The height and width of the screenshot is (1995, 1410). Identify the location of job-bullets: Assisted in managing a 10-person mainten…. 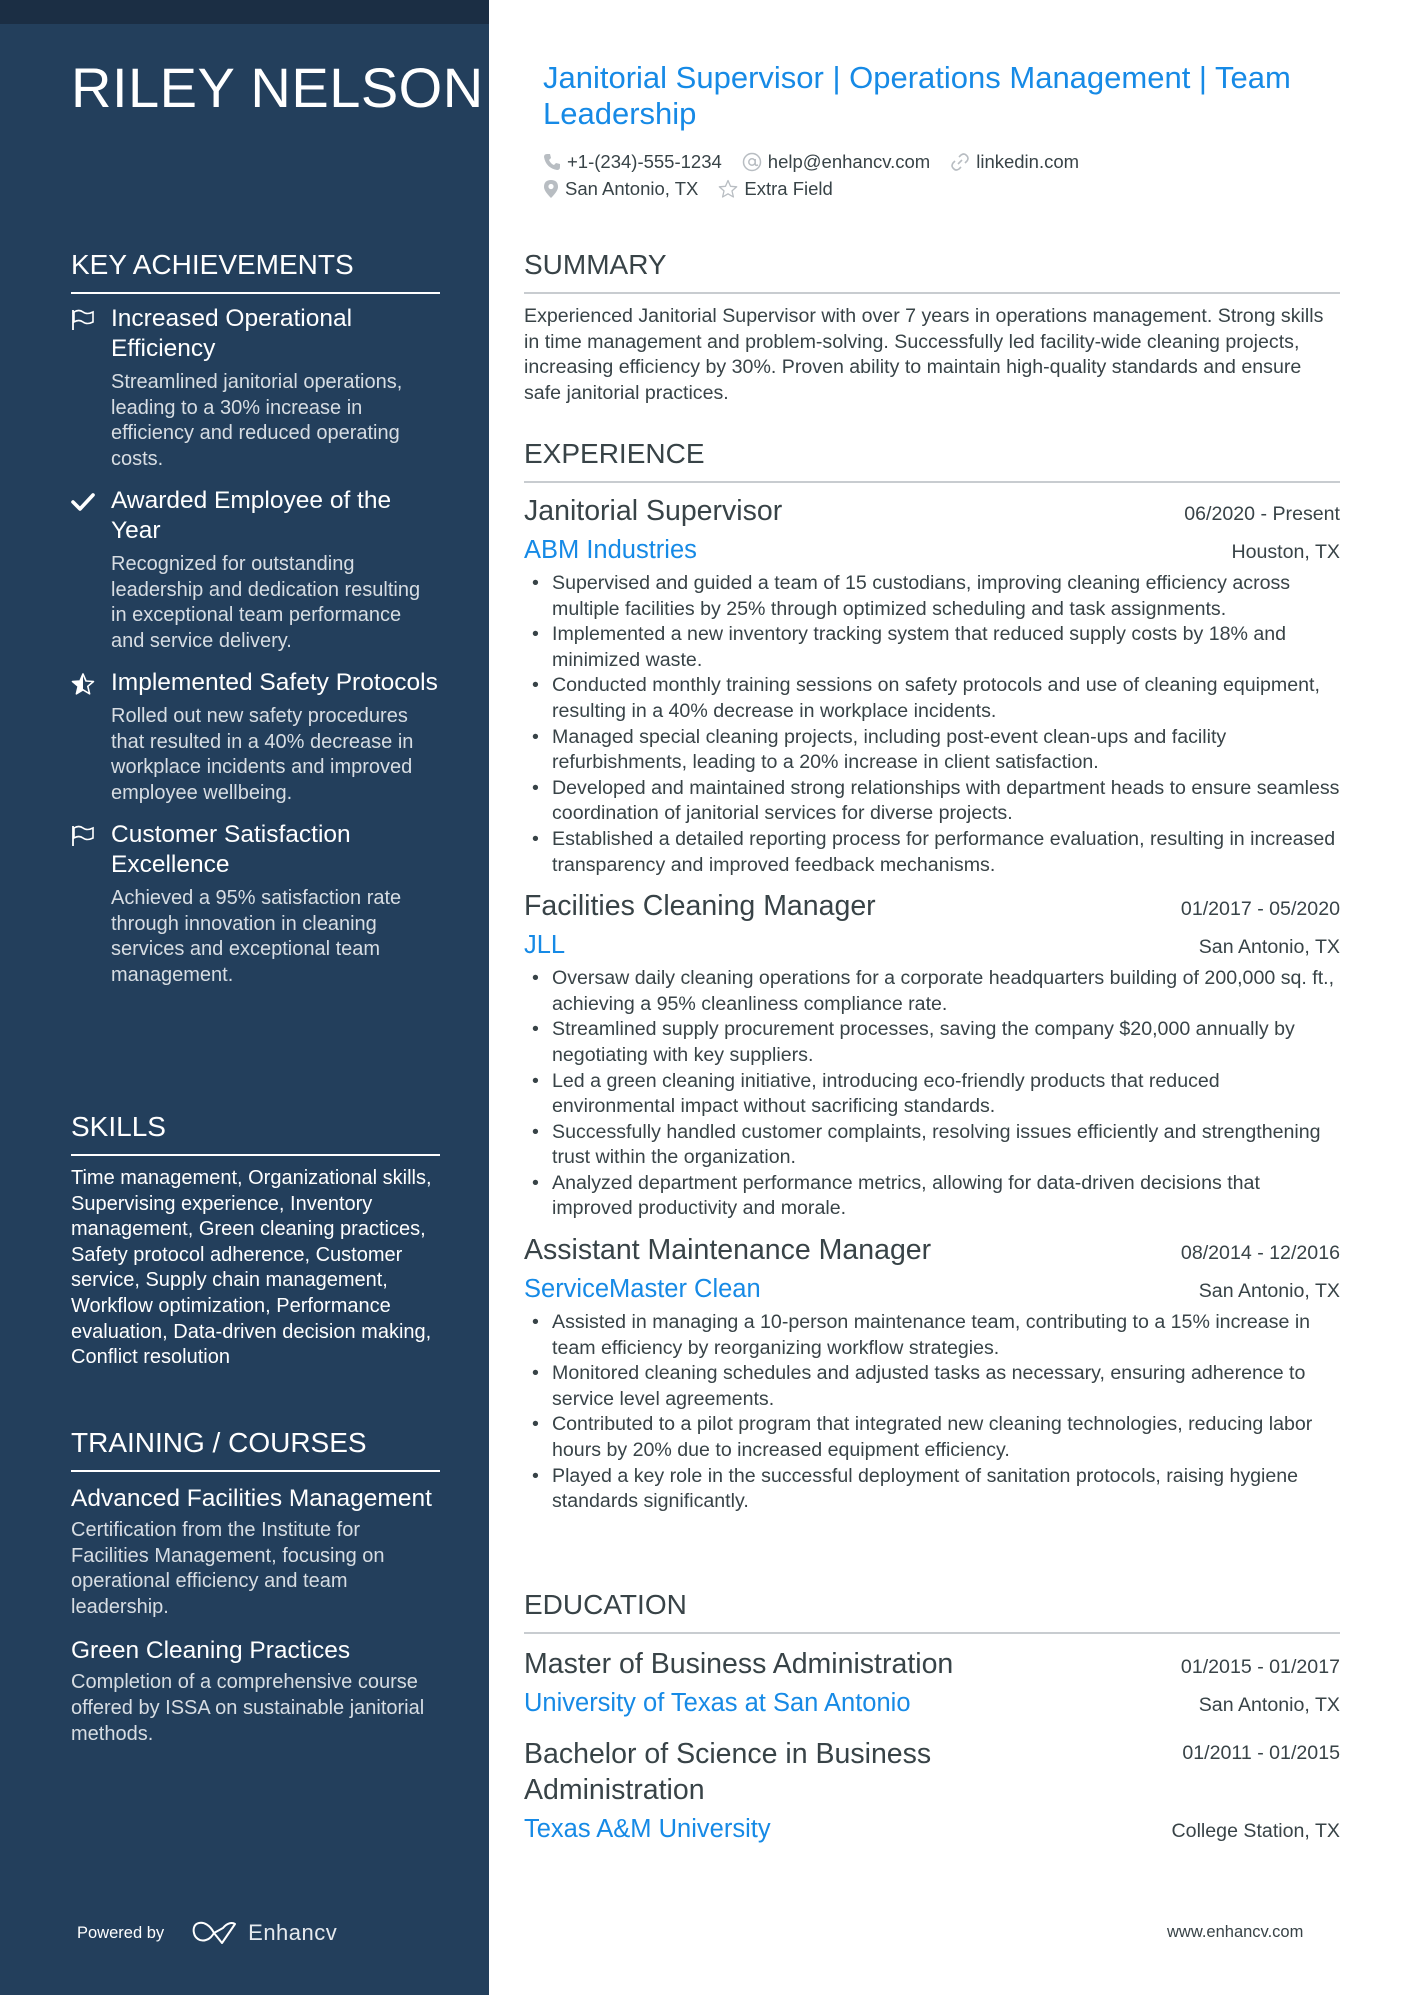
(932, 1412).